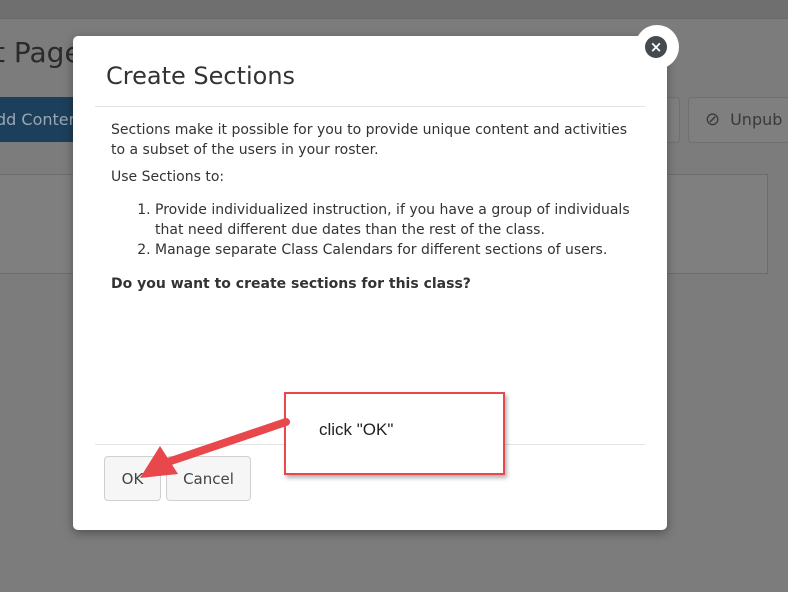 The width and height of the screenshot is (788, 592). What do you see at coordinates (227, 442) in the screenshot?
I see `arrow-shaft` at bounding box center [227, 442].